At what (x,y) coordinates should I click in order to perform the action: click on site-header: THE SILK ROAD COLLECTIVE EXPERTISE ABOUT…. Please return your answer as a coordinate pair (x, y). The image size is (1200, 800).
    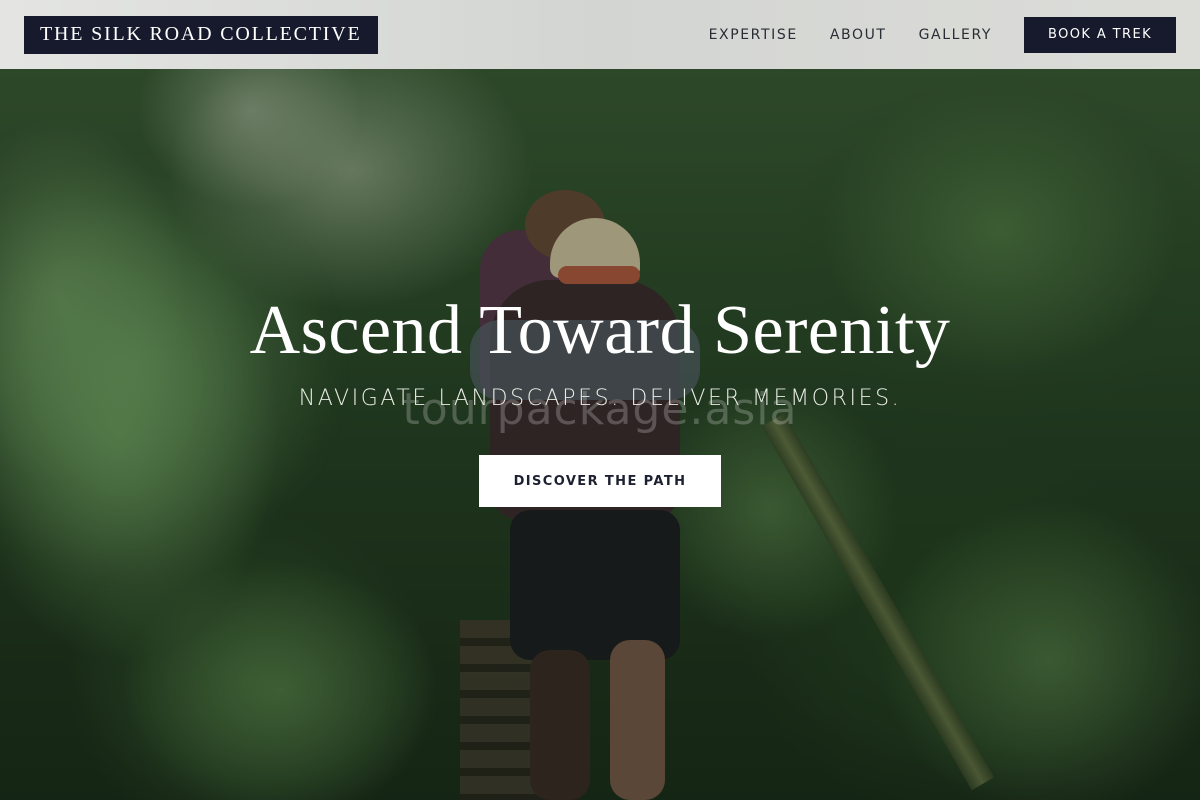
    Looking at the image, I should click on (600, 34).